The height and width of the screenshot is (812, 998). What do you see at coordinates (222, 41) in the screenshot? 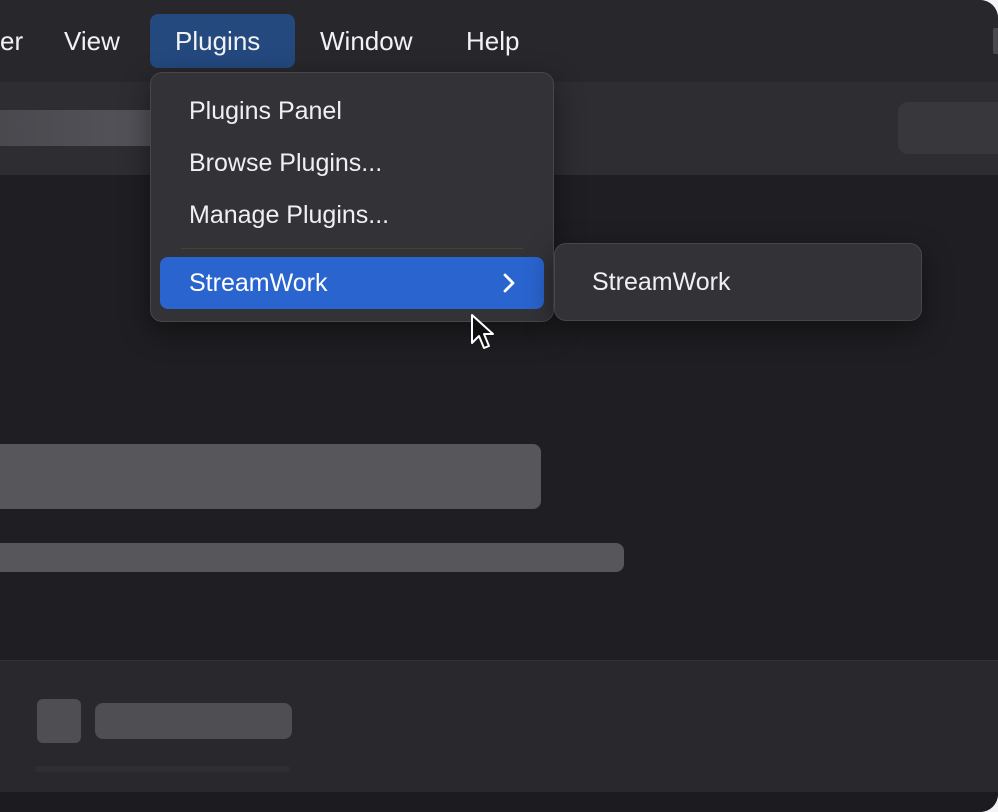
I see `menu-item-plugins: Plugins` at bounding box center [222, 41].